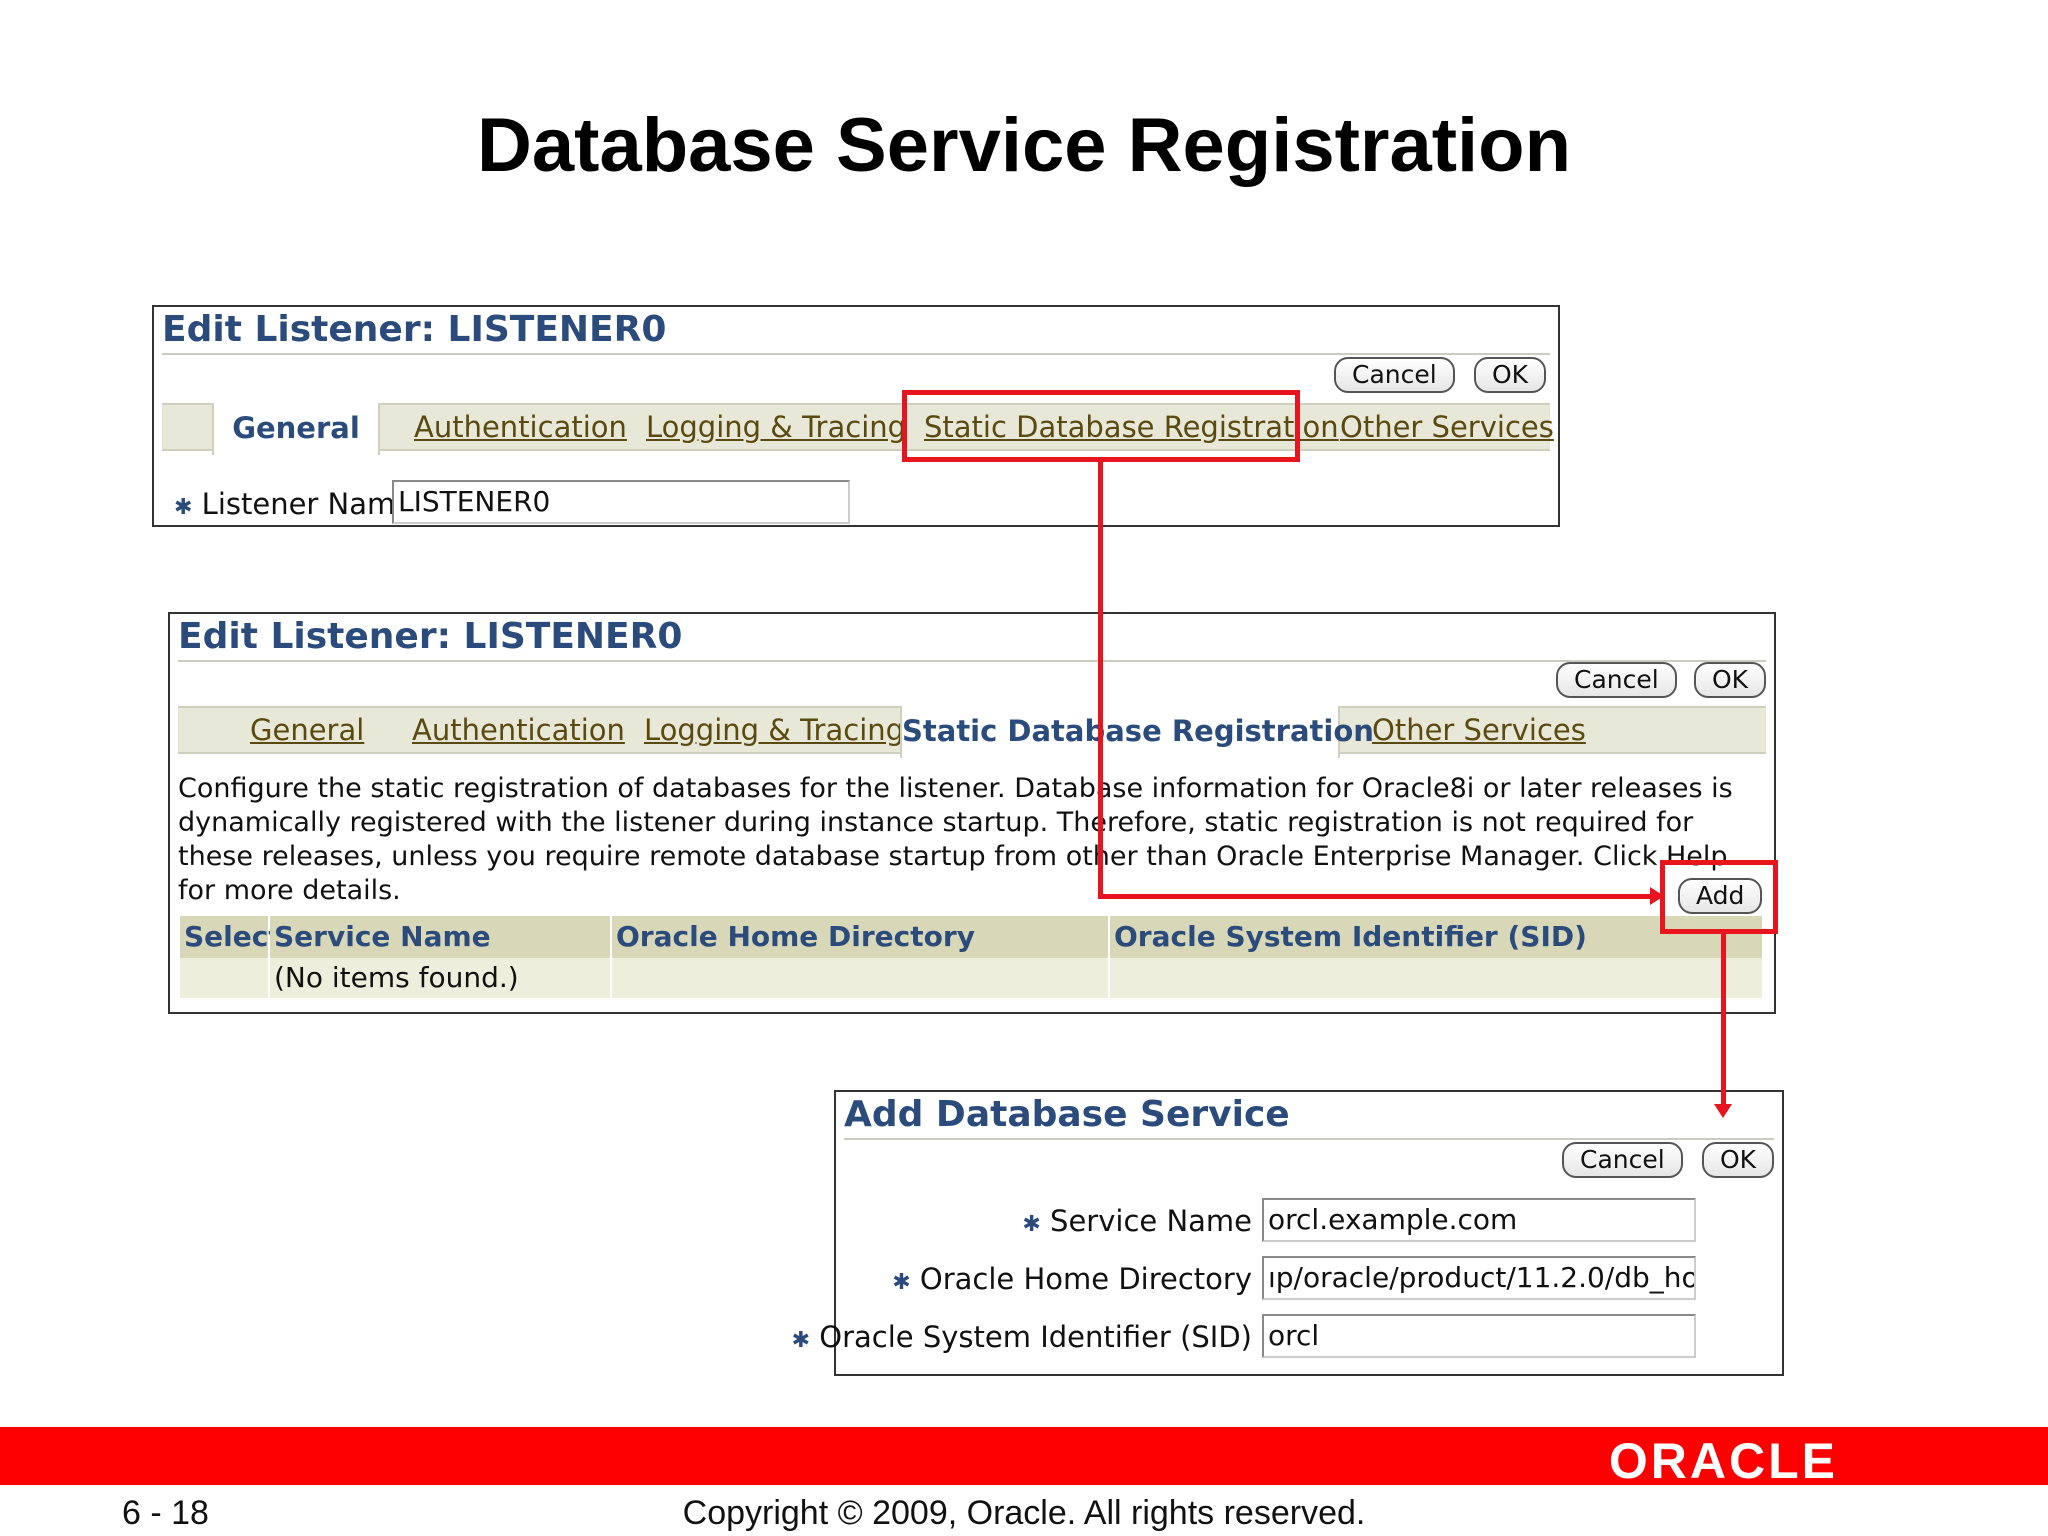  I want to click on tab-static-database-registration: Static Database Registration, so click(1137, 732).